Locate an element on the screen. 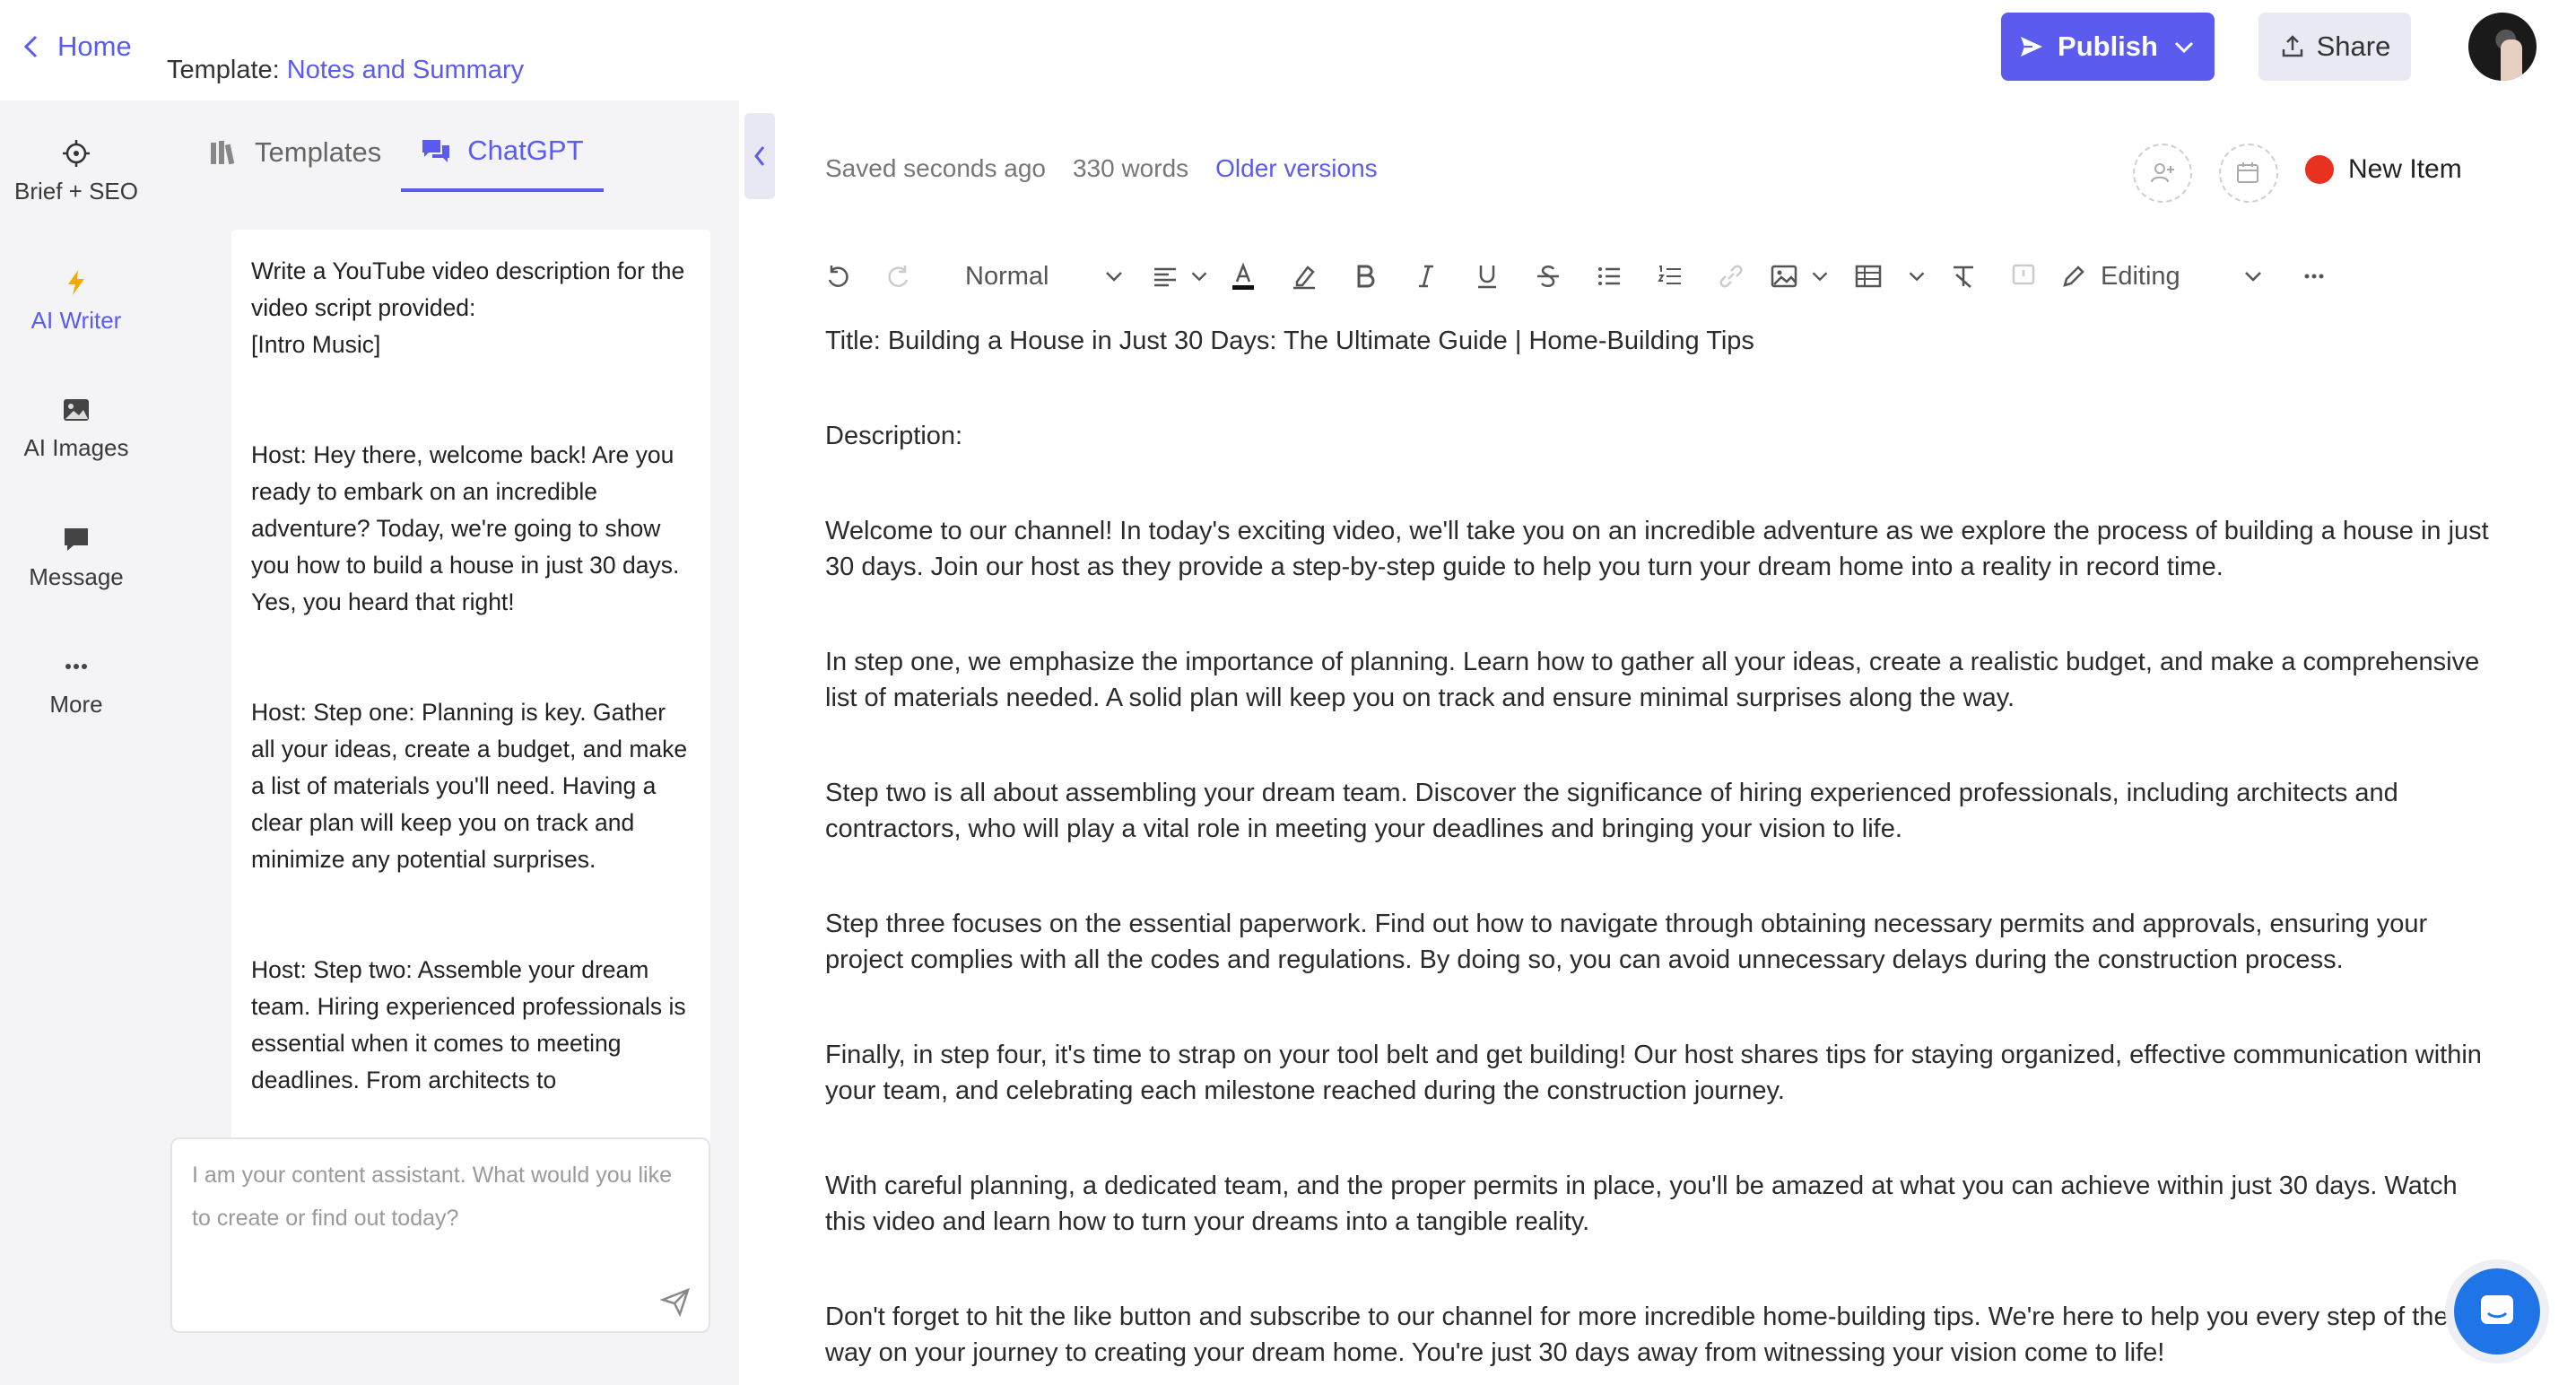 This screenshot has height=1385, width=2576. nav-item-message: Message is located at coordinates (76, 557).